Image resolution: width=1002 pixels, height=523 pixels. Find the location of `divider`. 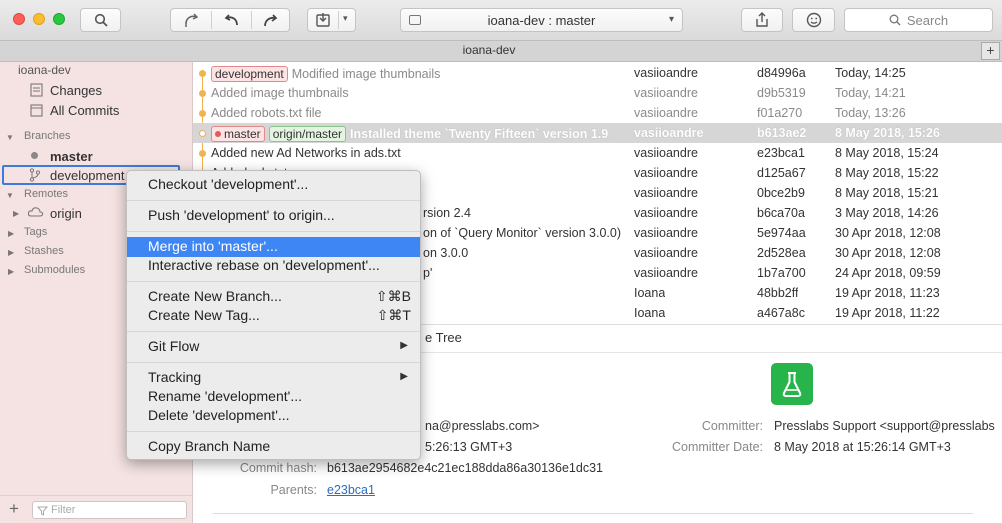

divider is located at coordinates (593, 513).